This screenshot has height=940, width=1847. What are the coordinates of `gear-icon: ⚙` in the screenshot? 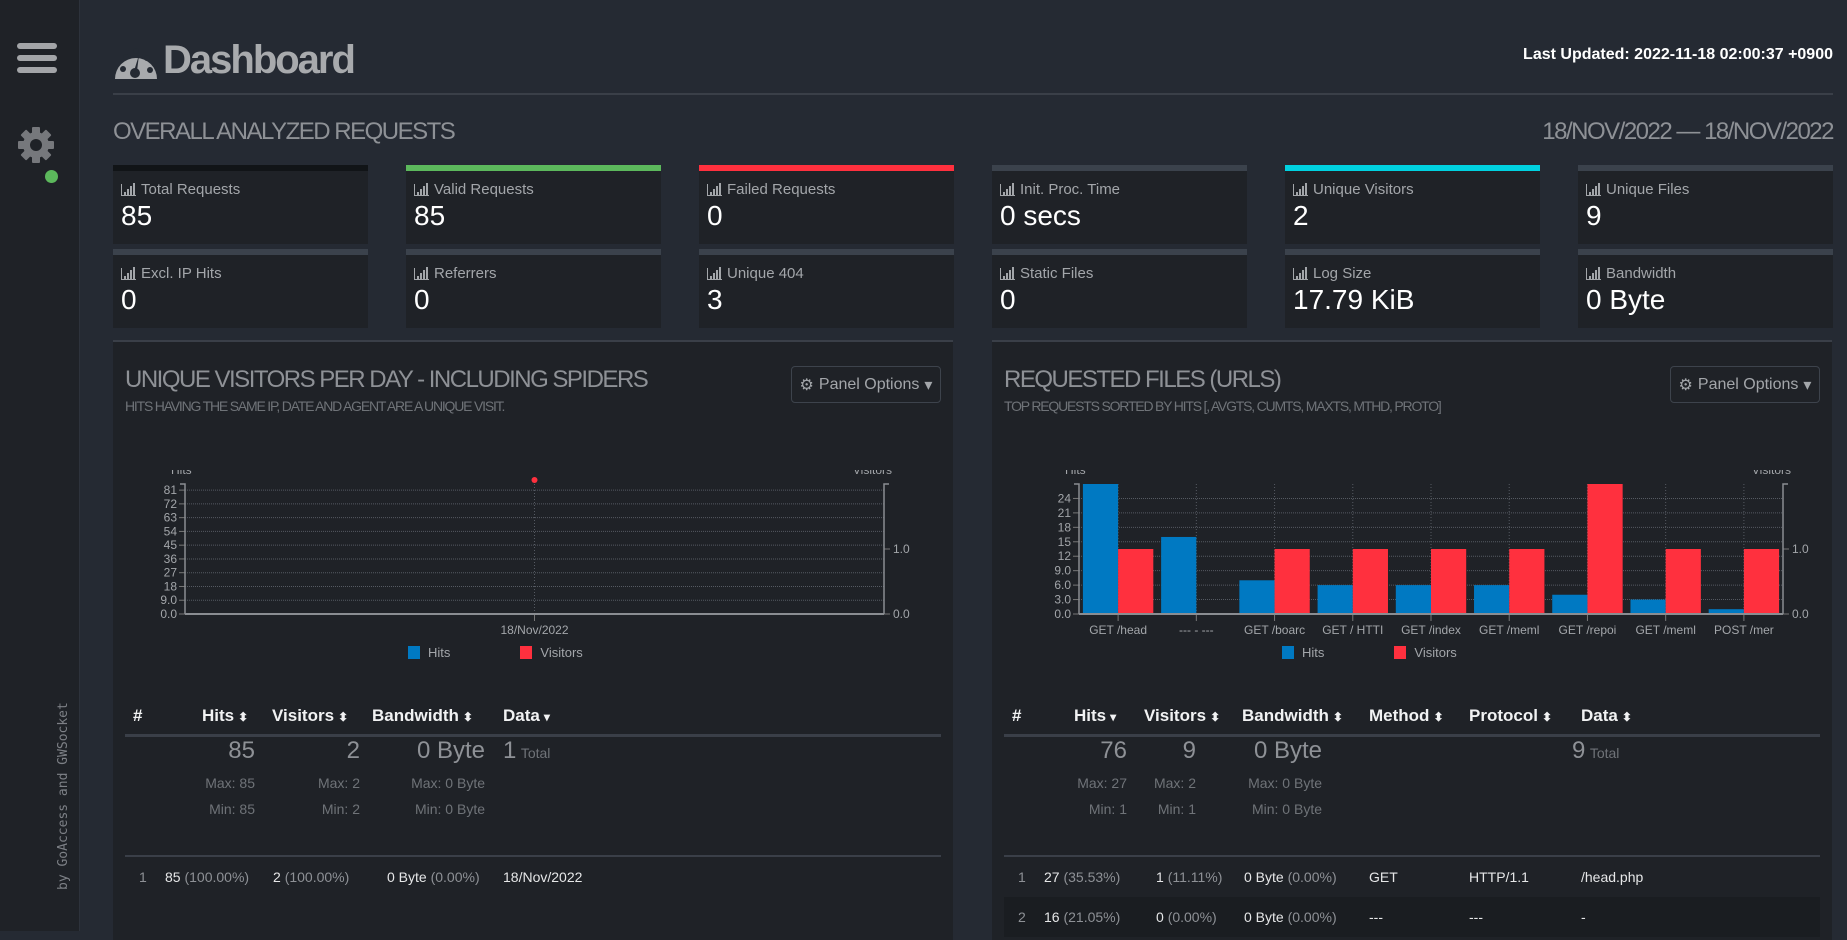 It's located at (1685, 385).